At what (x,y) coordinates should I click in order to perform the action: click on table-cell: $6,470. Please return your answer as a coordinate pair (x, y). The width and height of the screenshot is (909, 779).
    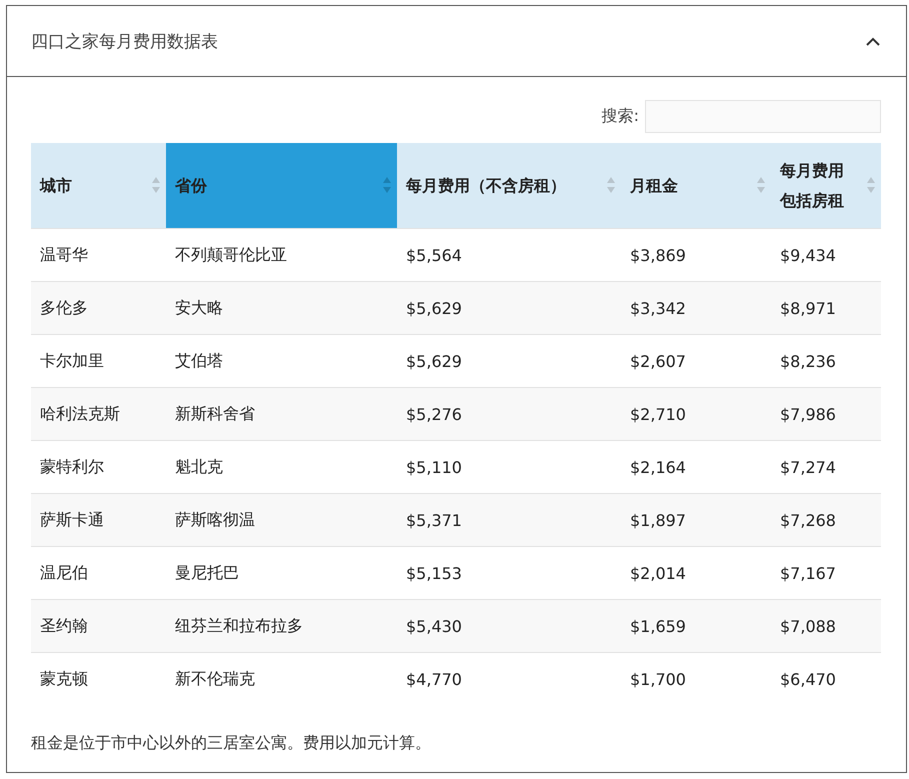
    Looking at the image, I should click on (826, 678).